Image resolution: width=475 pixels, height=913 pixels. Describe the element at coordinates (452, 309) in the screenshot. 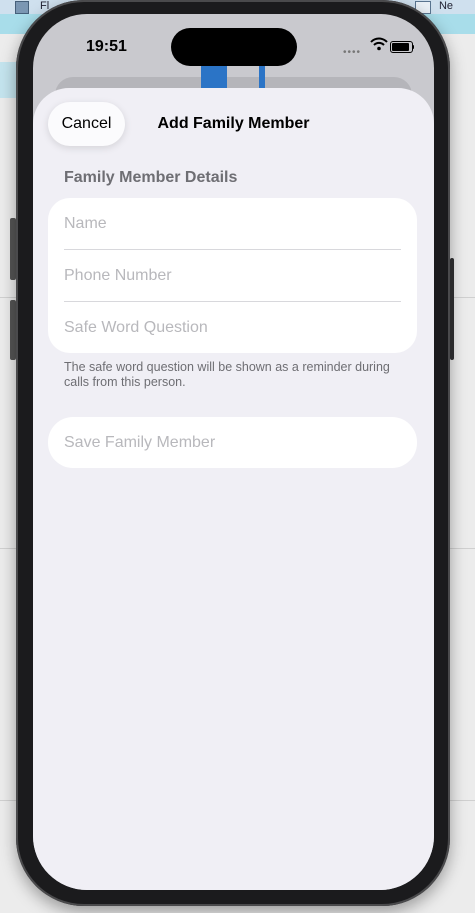

I see `side-button` at that location.